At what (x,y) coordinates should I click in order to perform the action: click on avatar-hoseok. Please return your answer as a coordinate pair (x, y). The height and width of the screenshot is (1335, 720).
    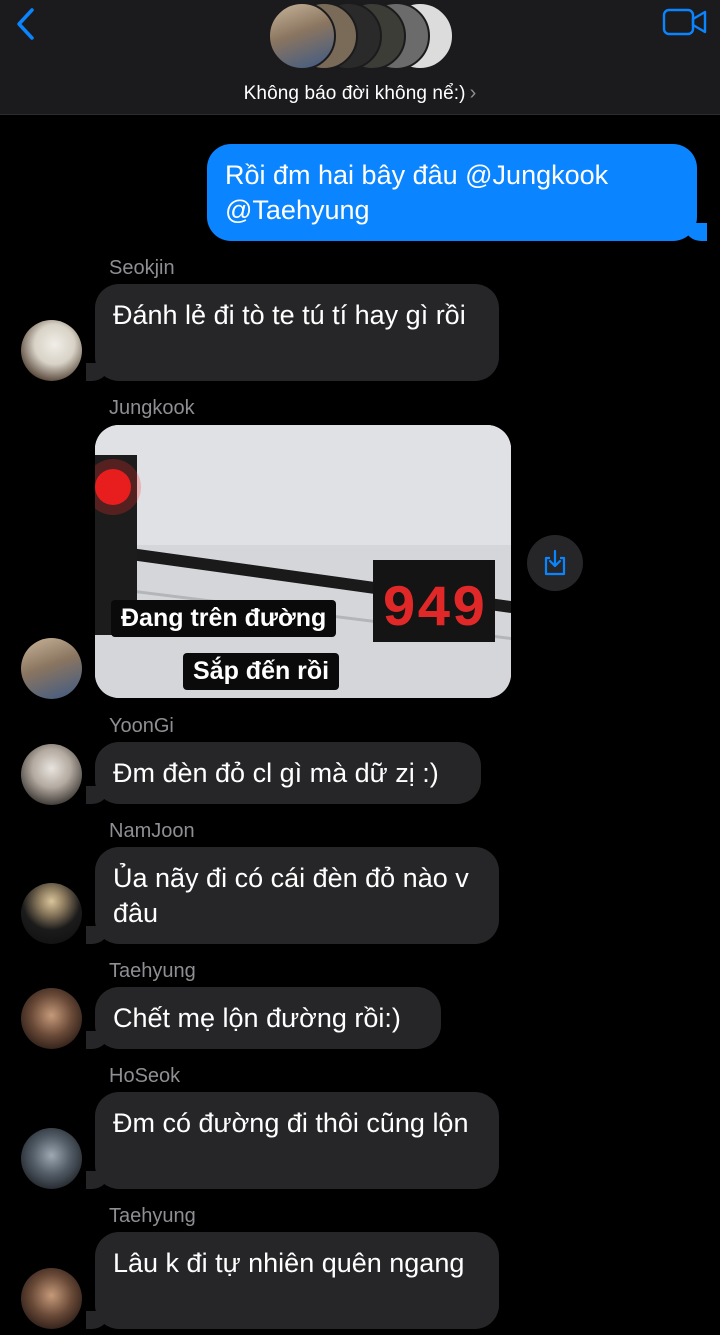
    Looking at the image, I should click on (51, 1158).